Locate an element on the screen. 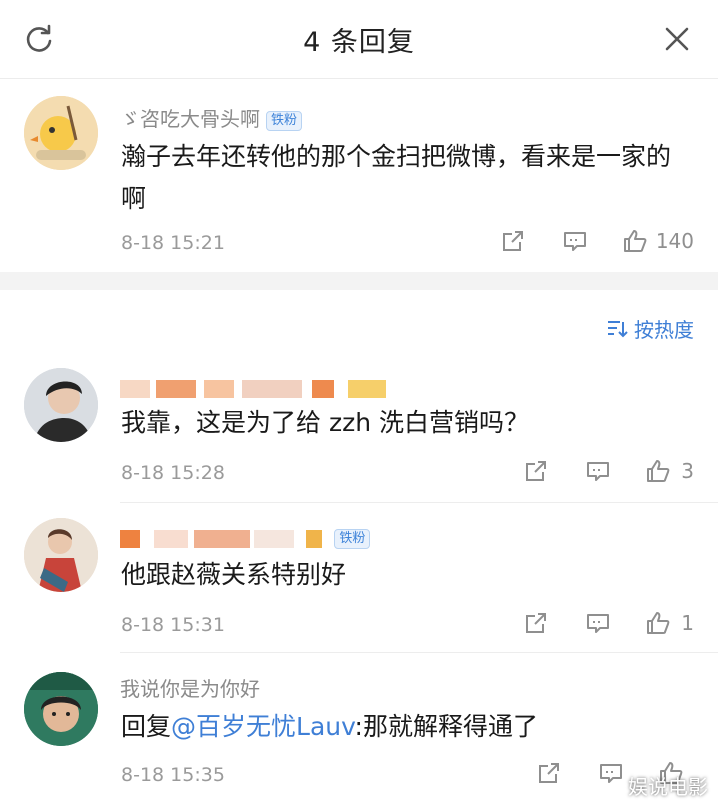 This screenshot has height=808, width=718. like-button: 3 is located at coordinates (669, 471).